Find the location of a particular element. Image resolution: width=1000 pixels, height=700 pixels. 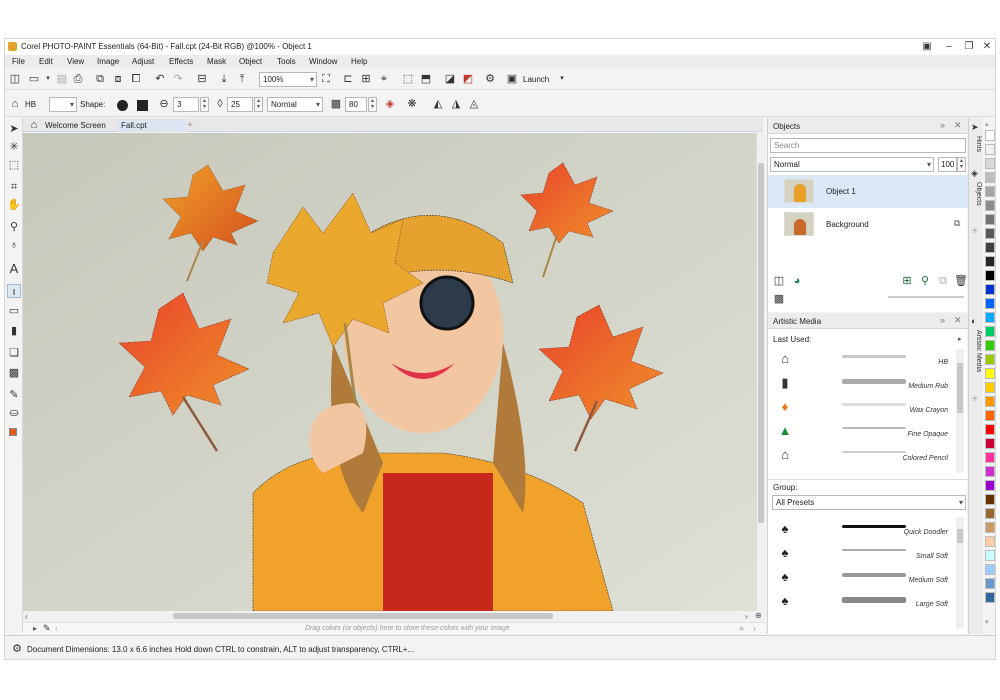

status-settings-icon: ⚙ is located at coordinates (17, 649).